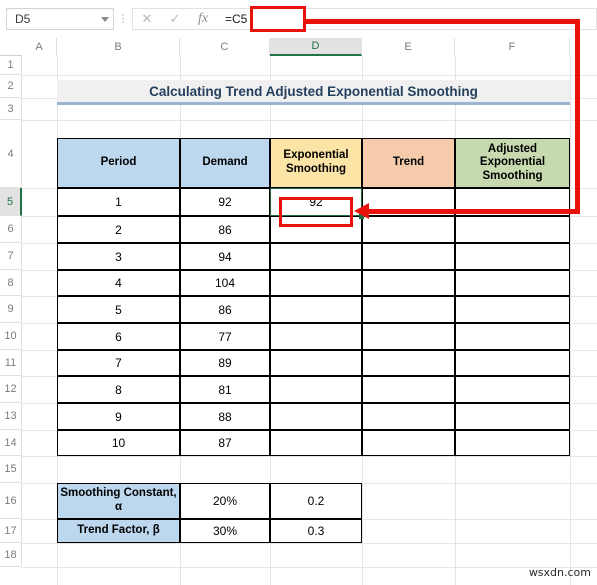 This screenshot has width=597, height=585. Describe the element at coordinates (225, 531) in the screenshot. I see `parameter-percent-beta: 30%` at that location.